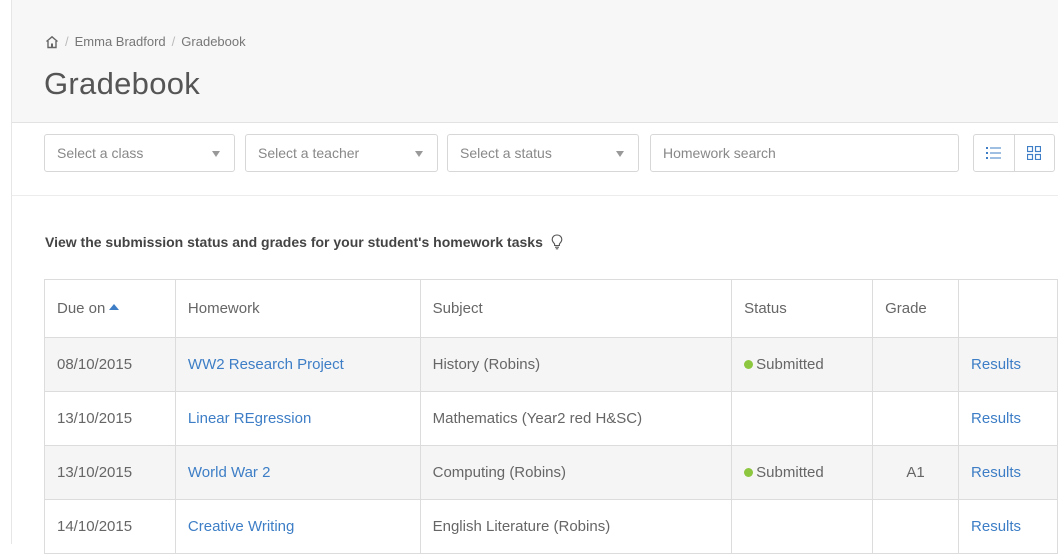 This screenshot has width=1058, height=554. What do you see at coordinates (916, 308) in the screenshot?
I see `column-header-grade: Grade` at bounding box center [916, 308].